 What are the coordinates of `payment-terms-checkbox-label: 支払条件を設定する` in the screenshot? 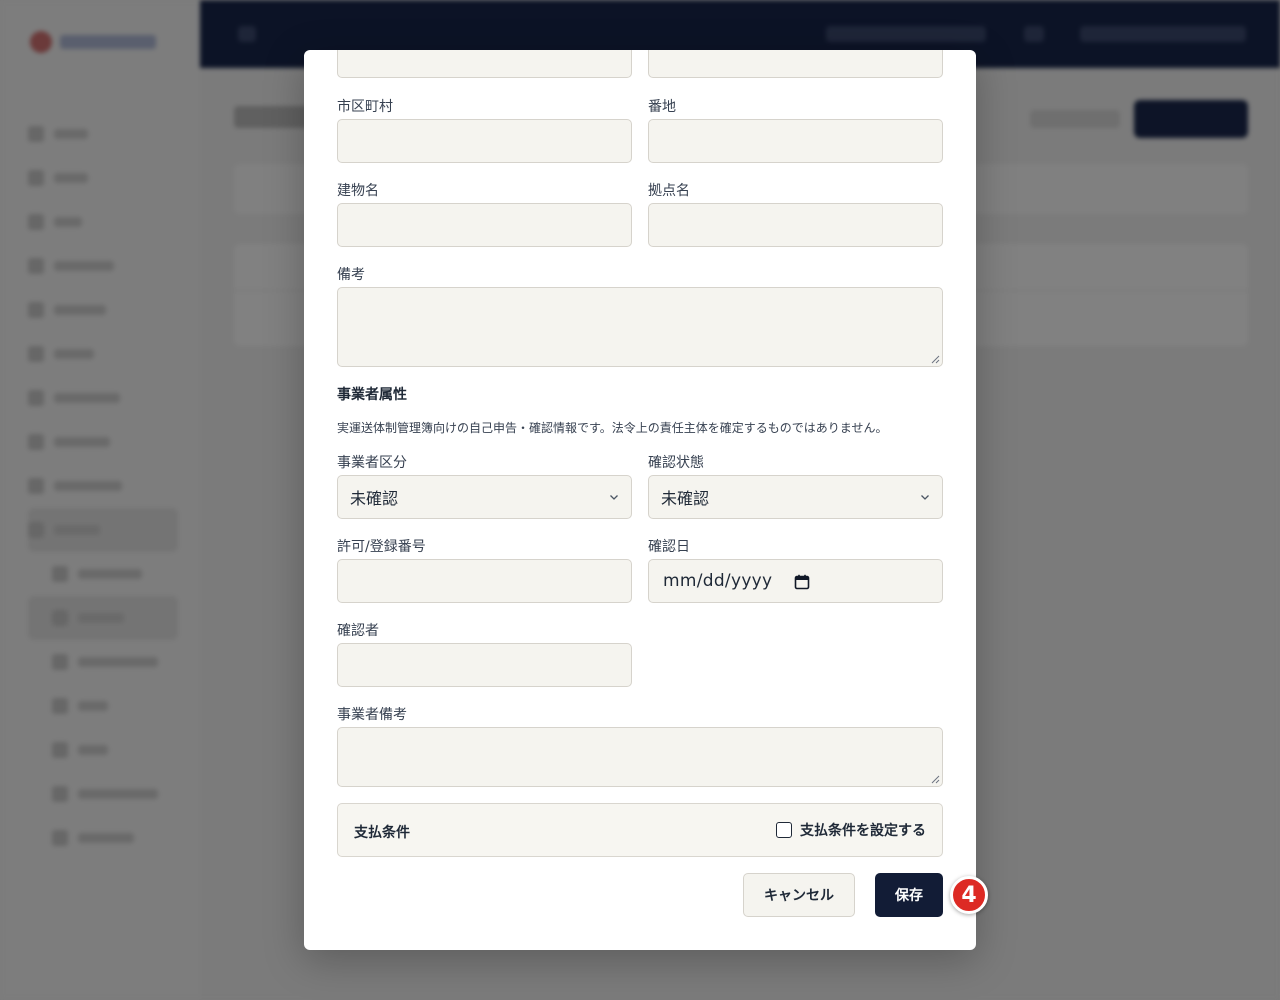 It's located at (863, 830).